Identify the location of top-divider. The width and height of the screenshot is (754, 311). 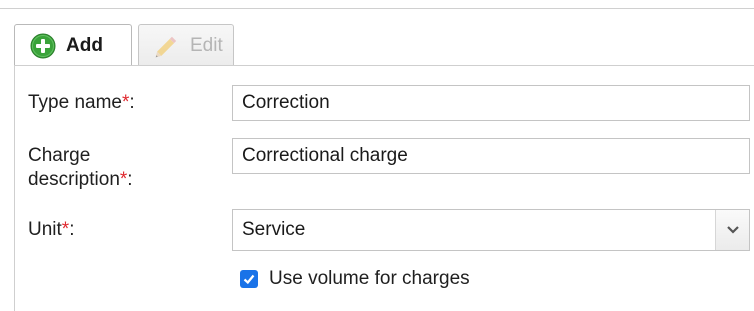
(377, 8).